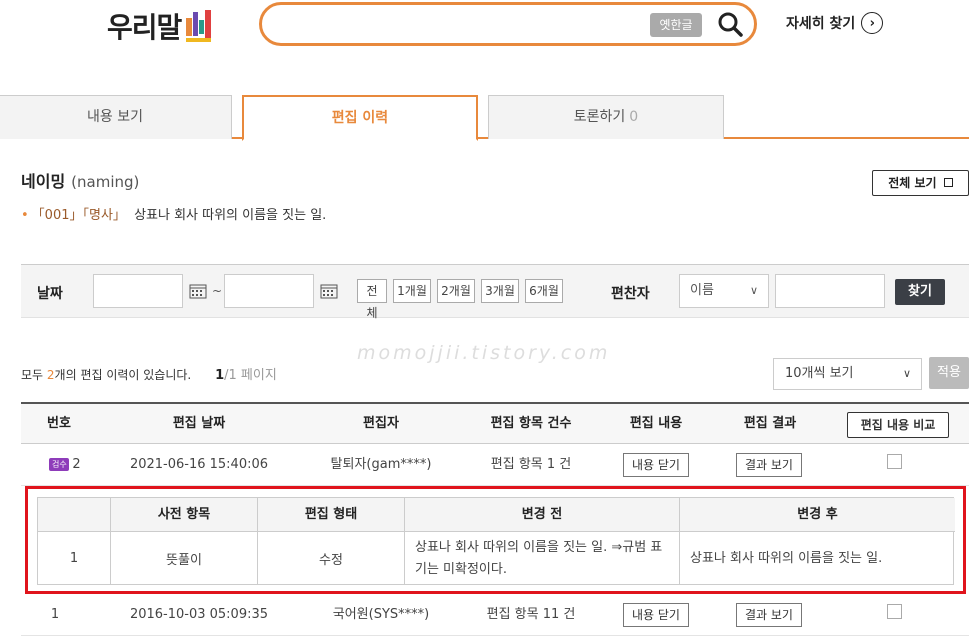 The height and width of the screenshot is (641, 969). Describe the element at coordinates (138, 291) in the screenshot. I see `start-date-input` at that location.